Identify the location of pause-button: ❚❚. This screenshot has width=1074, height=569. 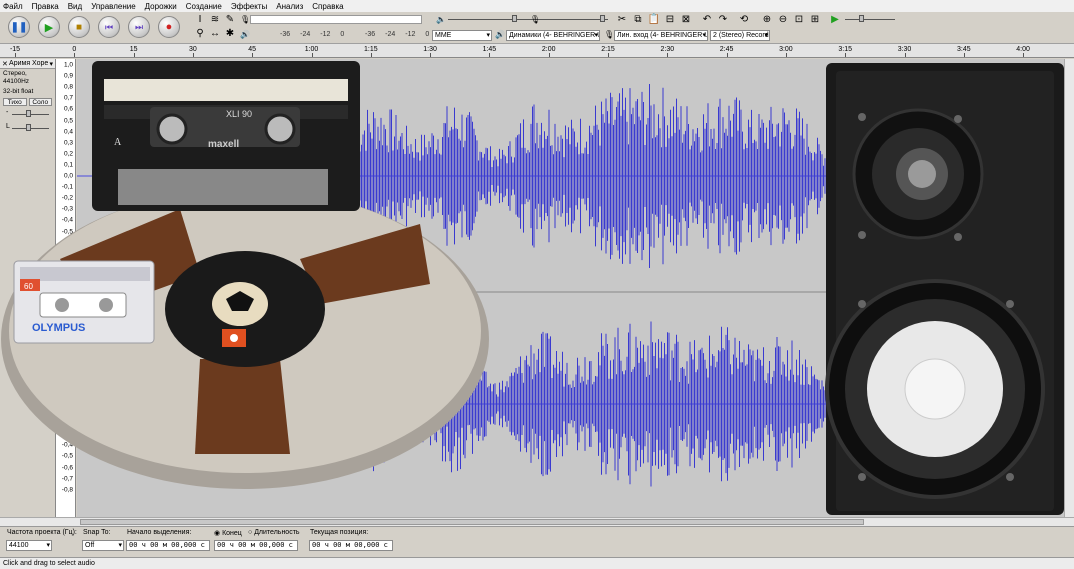
(19, 27).